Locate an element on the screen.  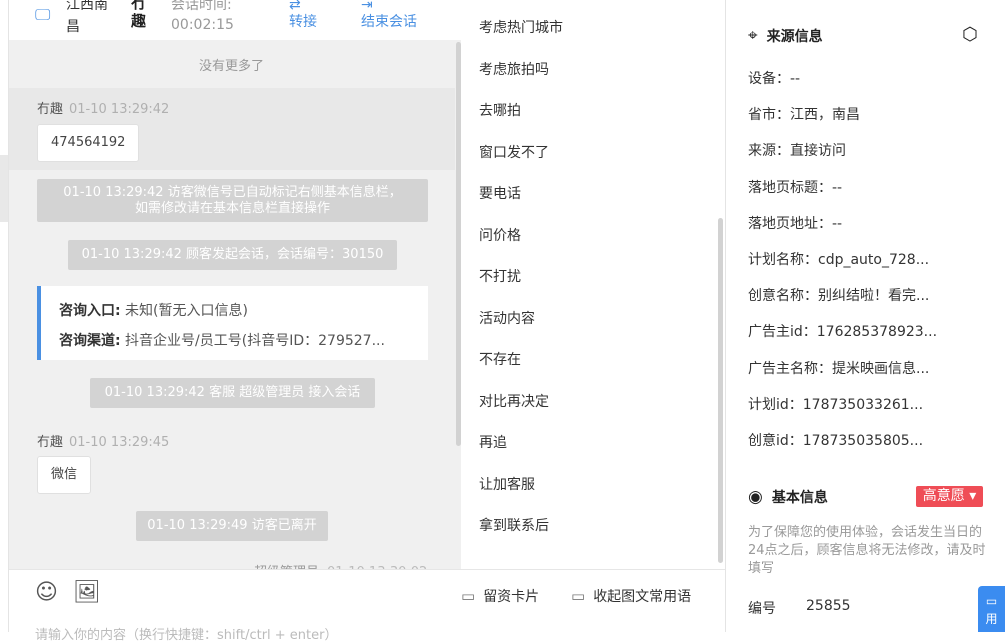
quick-reply-toolbar: ▭ 留资卡片 ▭ 收起图文常用语 is located at coordinates (593, 600).